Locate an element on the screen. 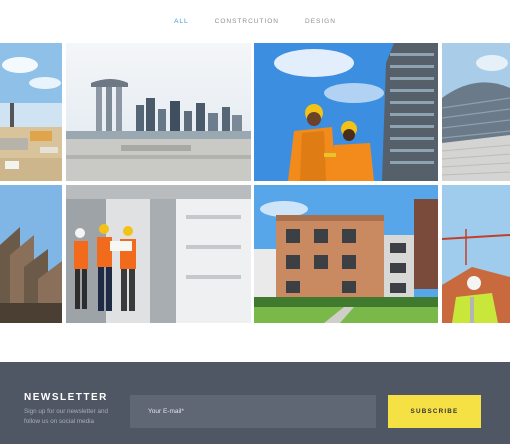 This screenshot has width=510, height=444. gallery-item-city-skyline is located at coordinates (158, 112).